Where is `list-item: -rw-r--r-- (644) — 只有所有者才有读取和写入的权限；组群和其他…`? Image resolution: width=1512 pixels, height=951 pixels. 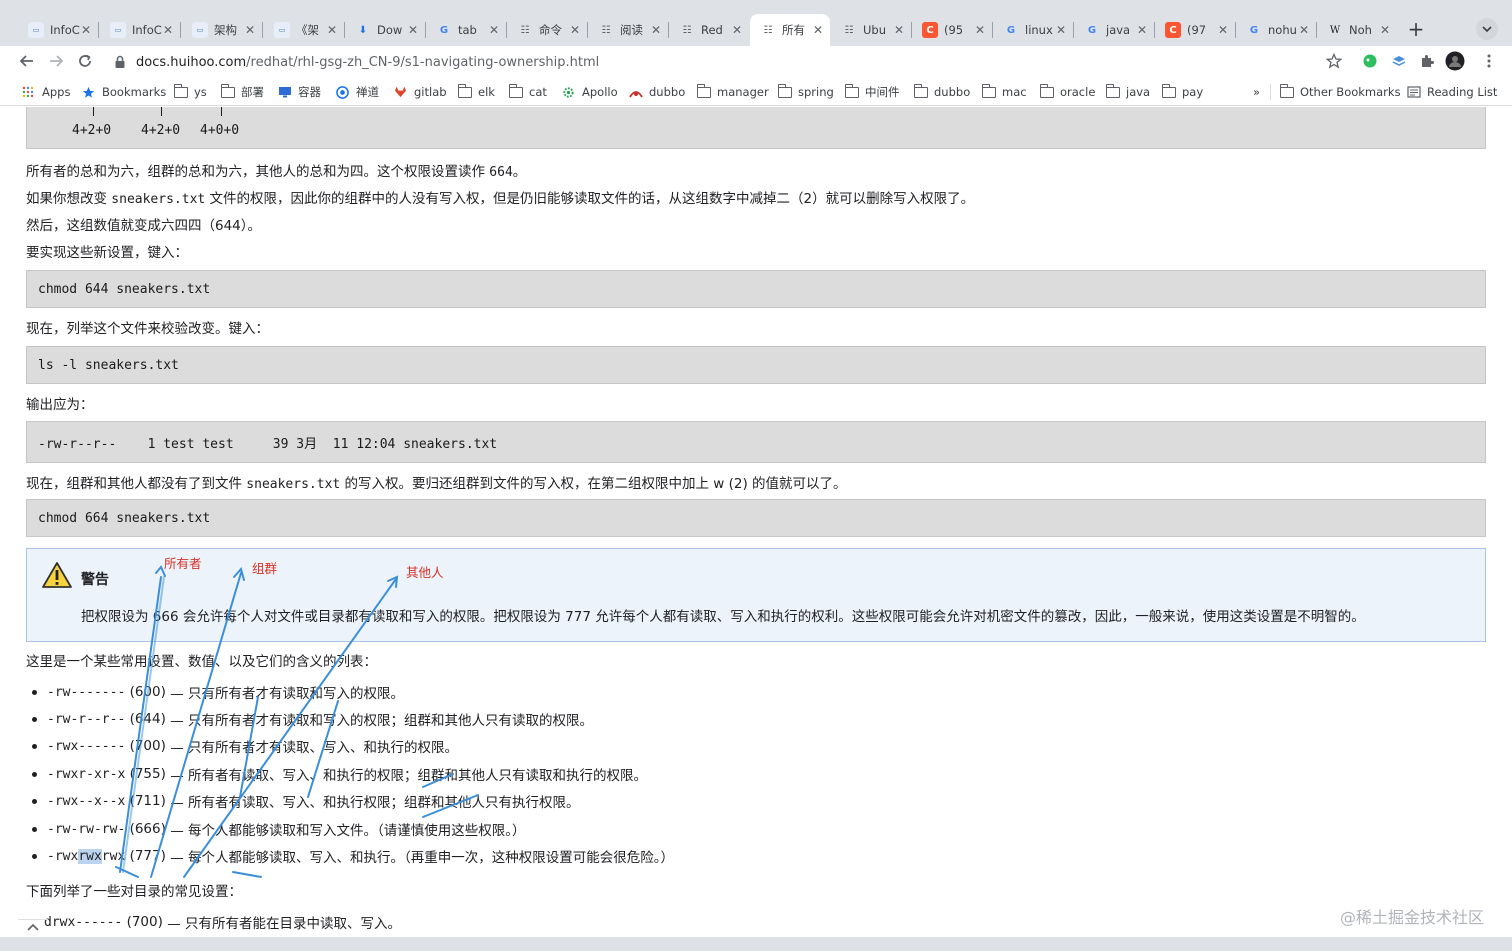 list-item: -rw-r--r-- (644) — 只有所有者才有读取和写入的权限；组群和其他… is located at coordinates (312, 719).